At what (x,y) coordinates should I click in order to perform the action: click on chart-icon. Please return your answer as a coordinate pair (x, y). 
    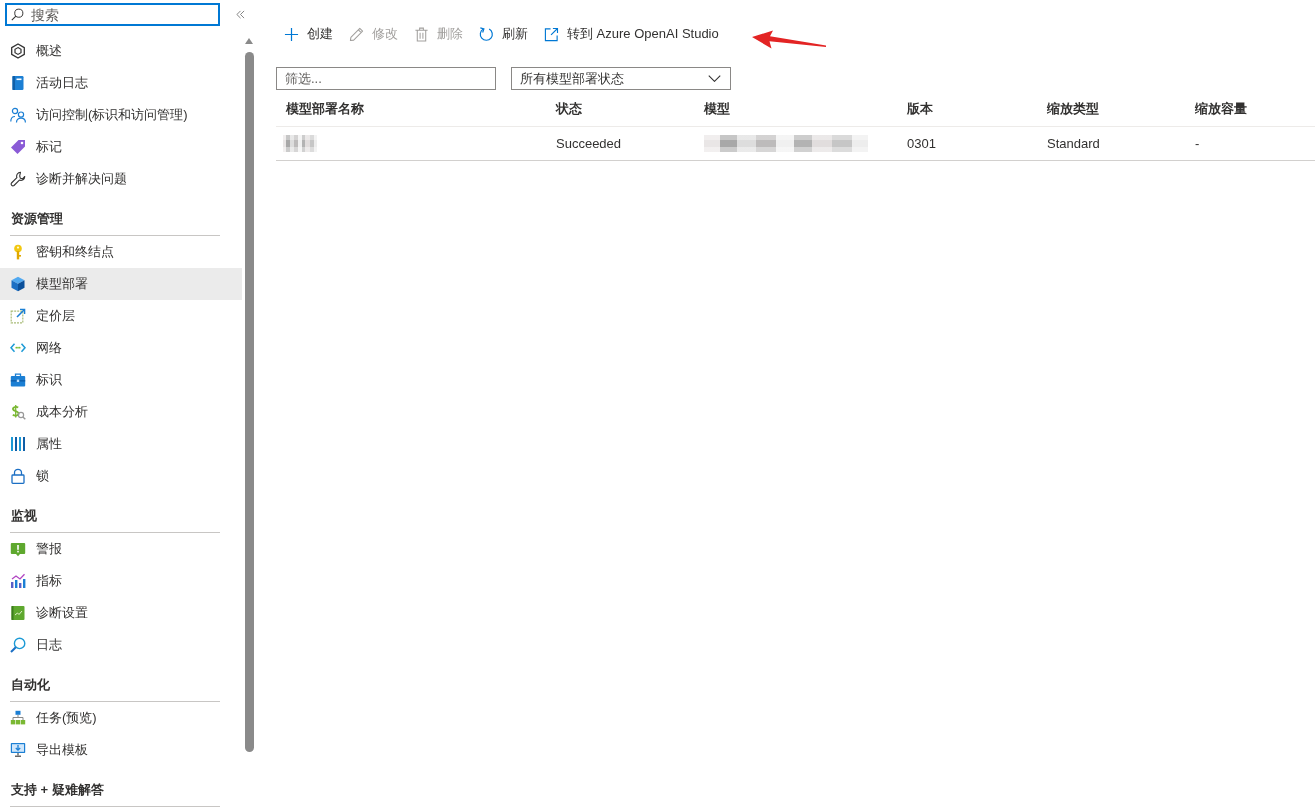
    Looking at the image, I should click on (18, 581).